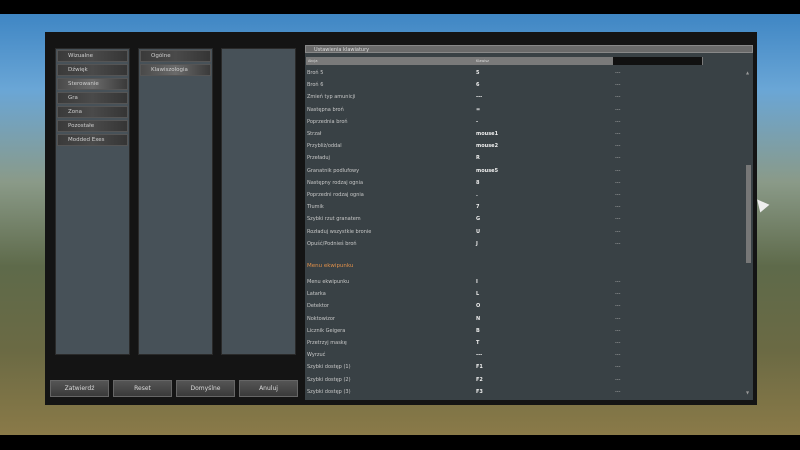 Image resolution: width=800 pixels, height=450 pixels. Describe the element at coordinates (477, 282) in the screenshot. I see `primary-key: I` at that location.